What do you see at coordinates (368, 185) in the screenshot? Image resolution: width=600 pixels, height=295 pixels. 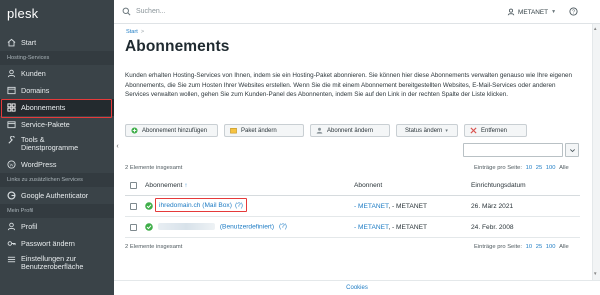 I see `column-subscriber: Abonnent` at bounding box center [368, 185].